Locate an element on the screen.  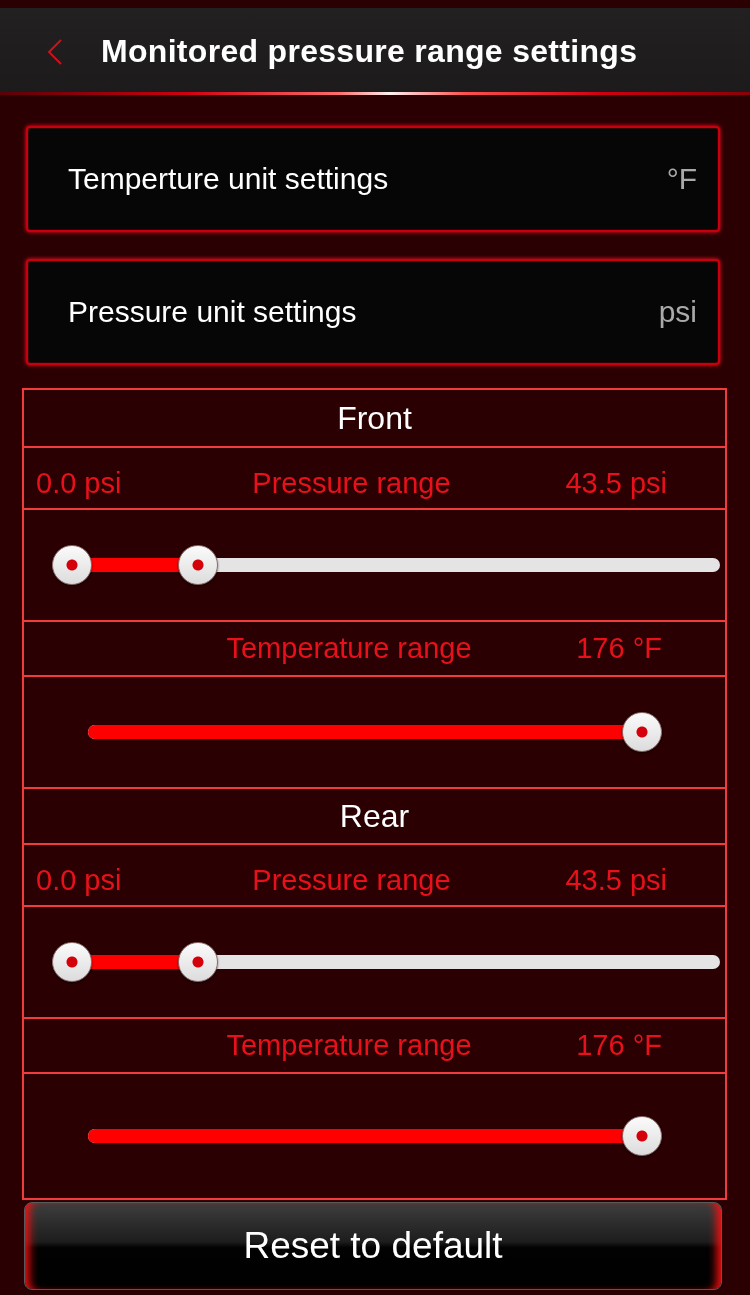
unit-setting-row: Temperture unit settings °F is located at coordinates (373, 179).